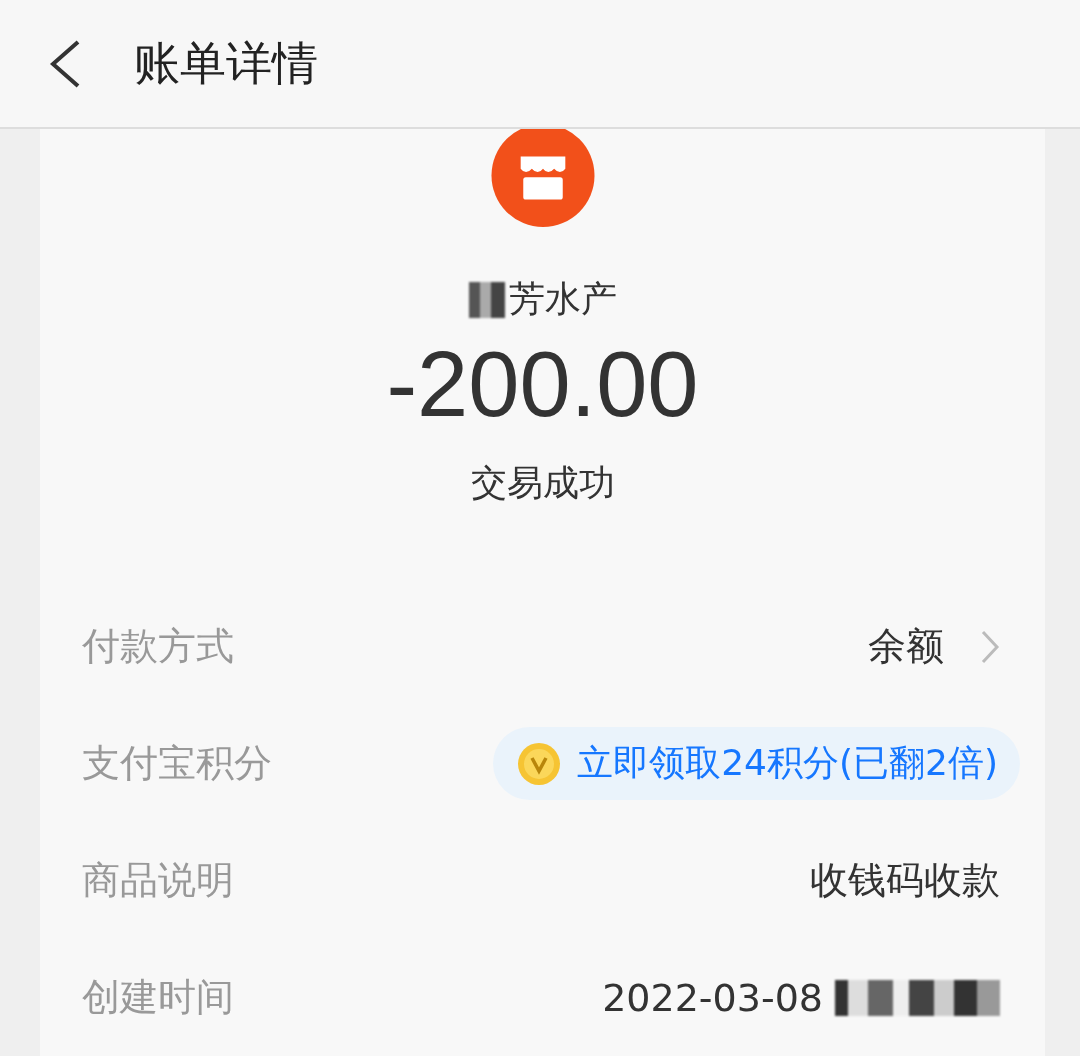 This screenshot has height=1056, width=1080. What do you see at coordinates (712, 997) in the screenshot?
I see `row-value: 2022-03-08` at bounding box center [712, 997].